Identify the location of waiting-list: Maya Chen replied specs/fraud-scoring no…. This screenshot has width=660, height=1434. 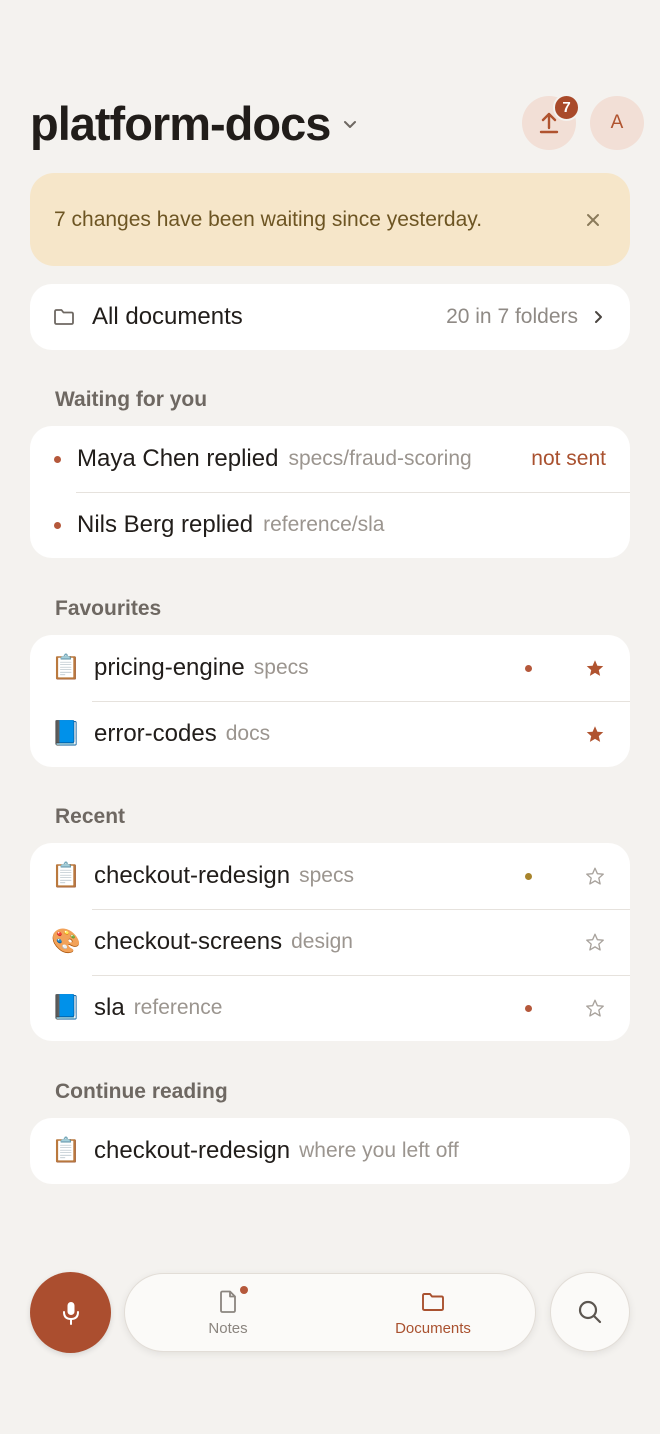
(330, 492).